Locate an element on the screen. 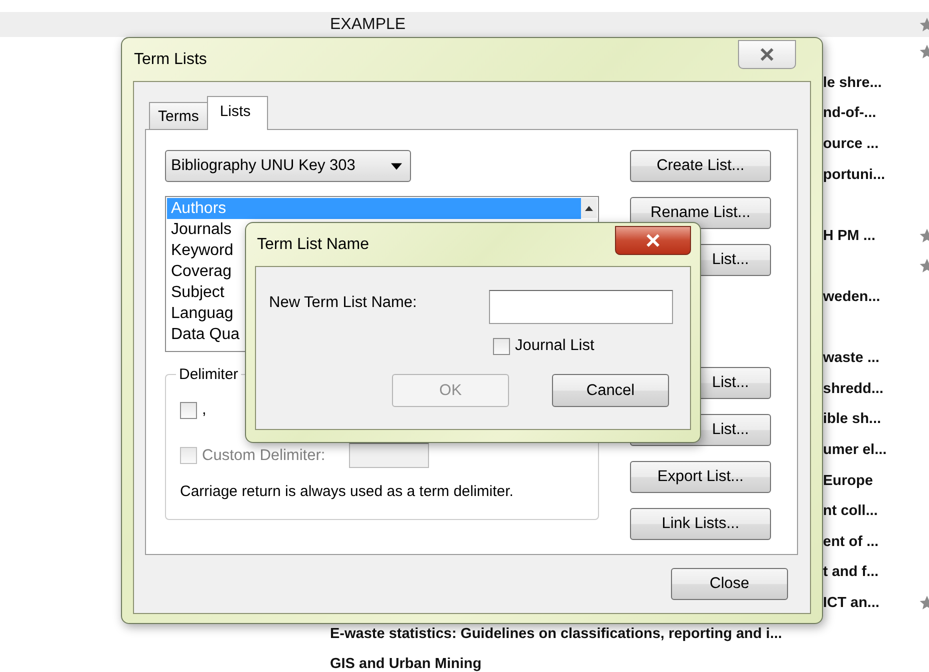  window-title: Term List Name is located at coordinates (313, 245).